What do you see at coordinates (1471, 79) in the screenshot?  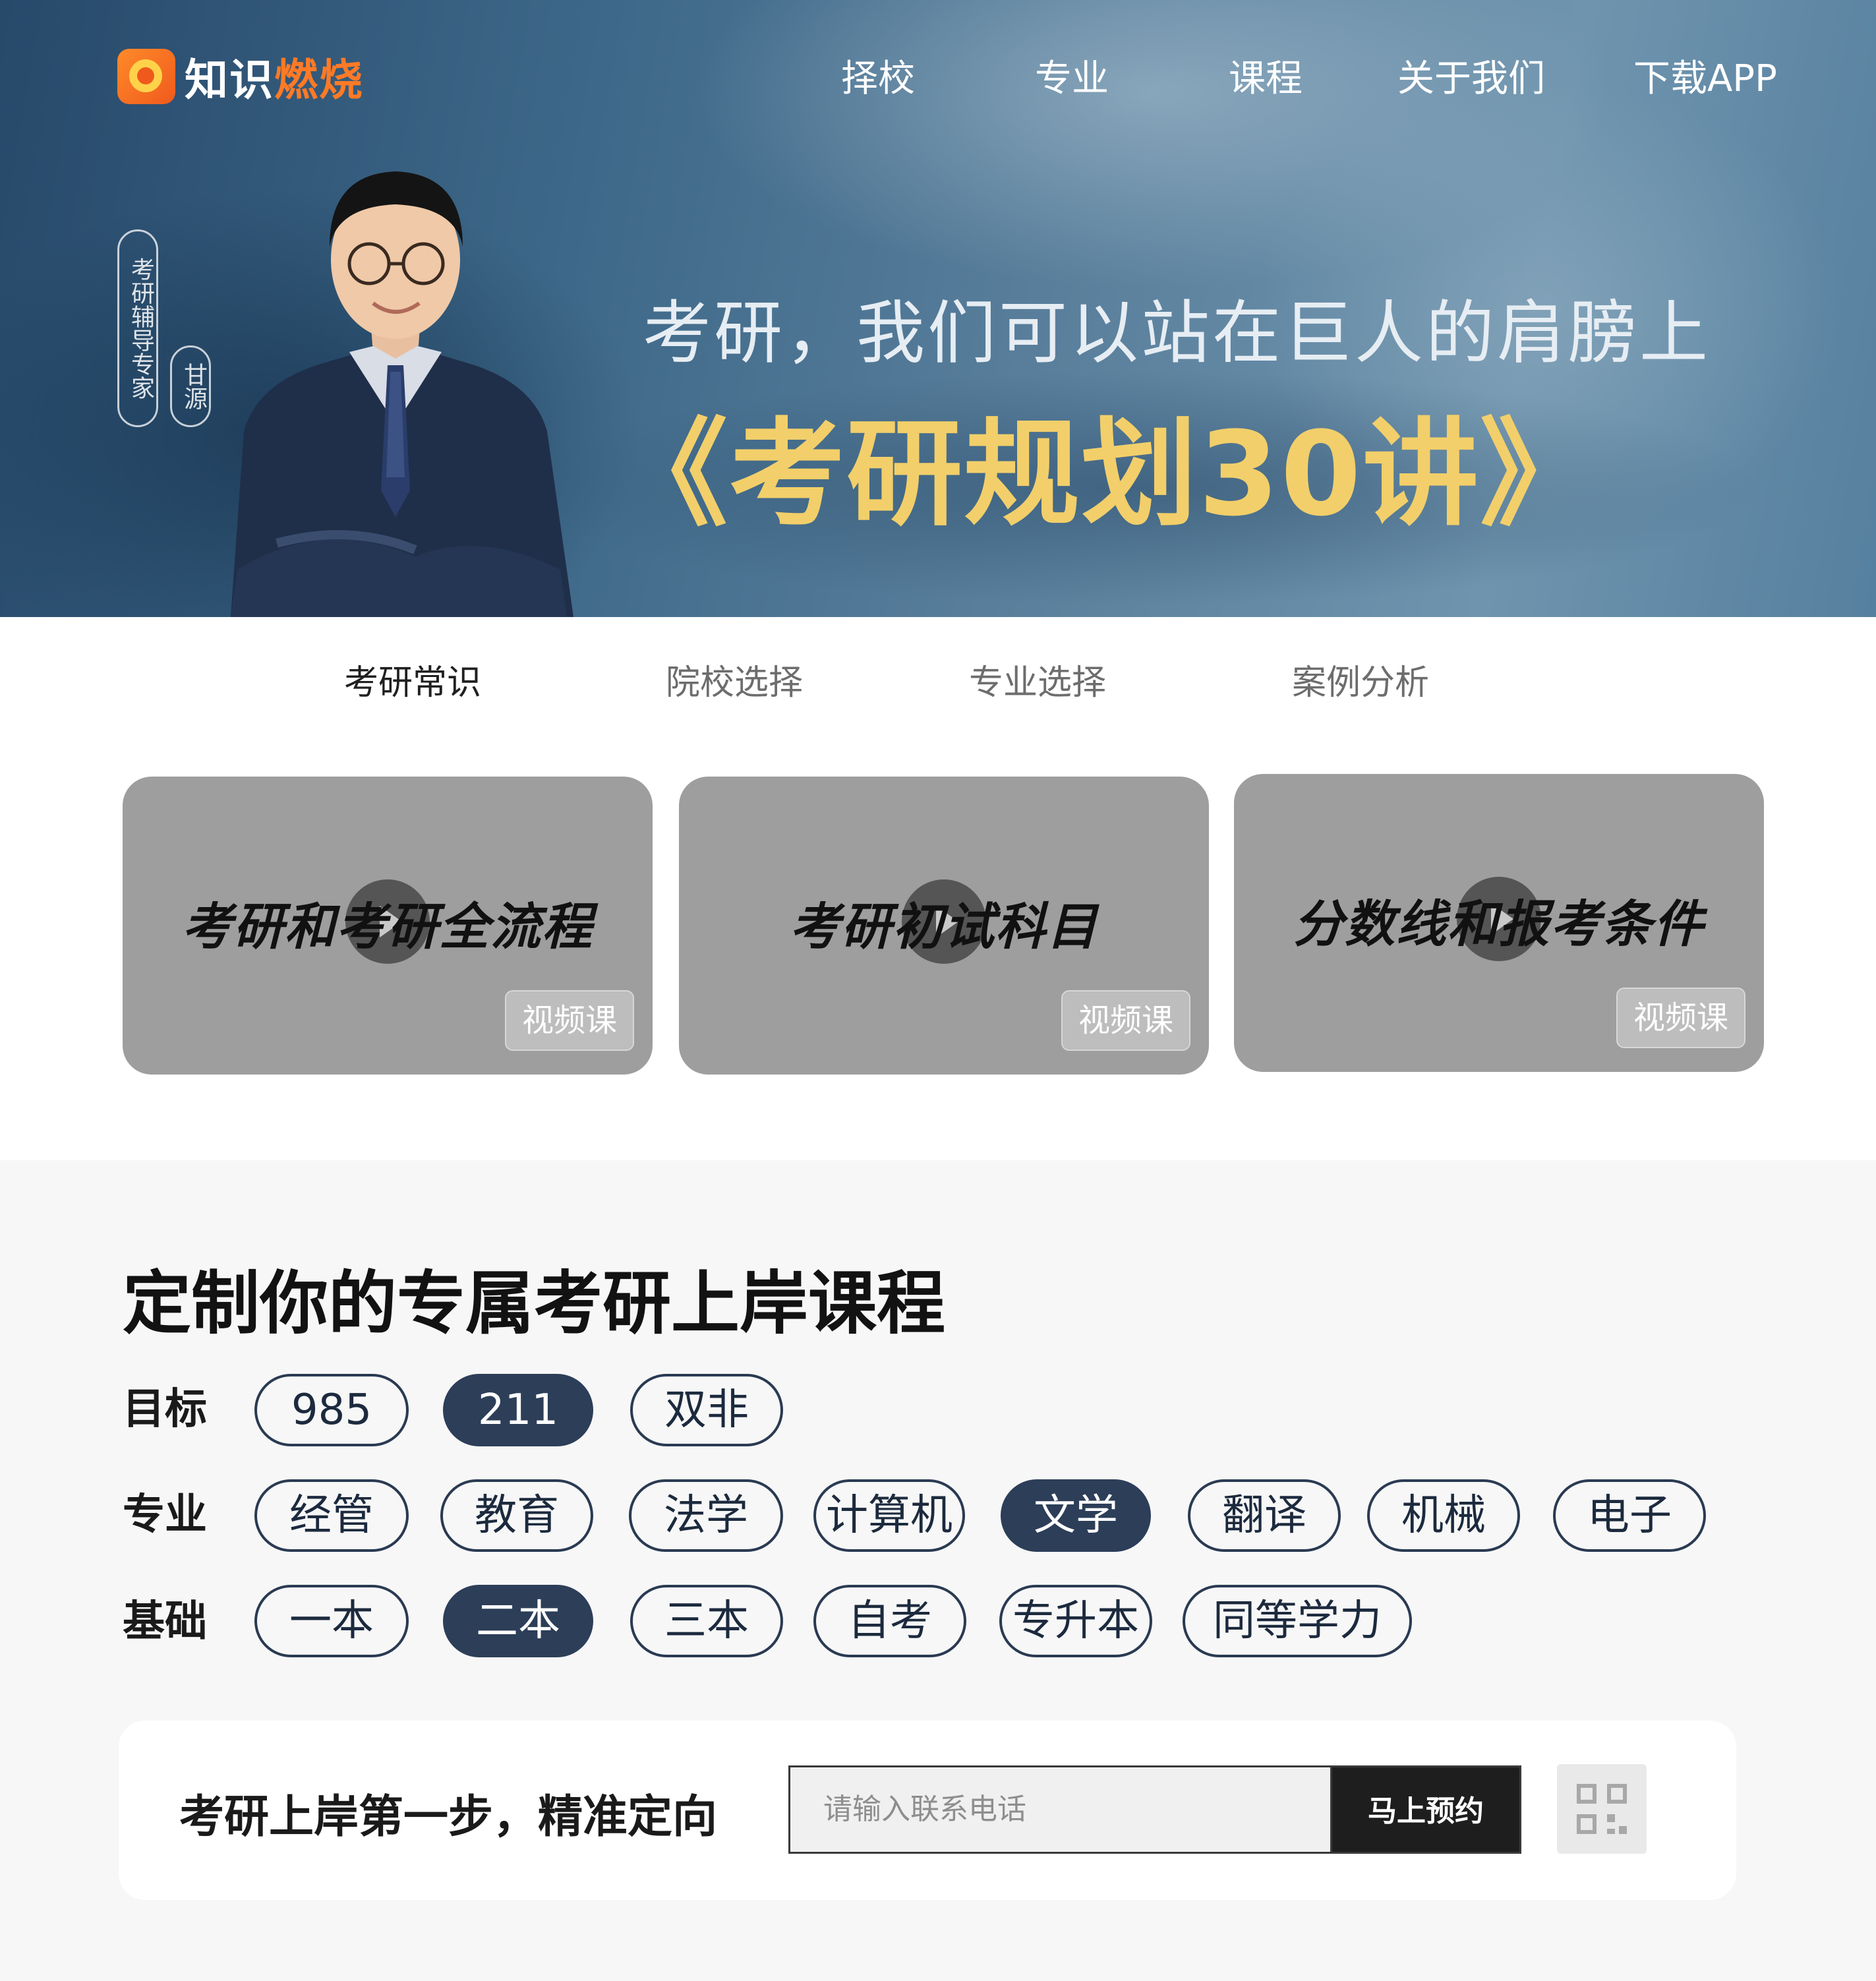 I see `nav-item-about: 关于我们` at bounding box center [1471, 79].